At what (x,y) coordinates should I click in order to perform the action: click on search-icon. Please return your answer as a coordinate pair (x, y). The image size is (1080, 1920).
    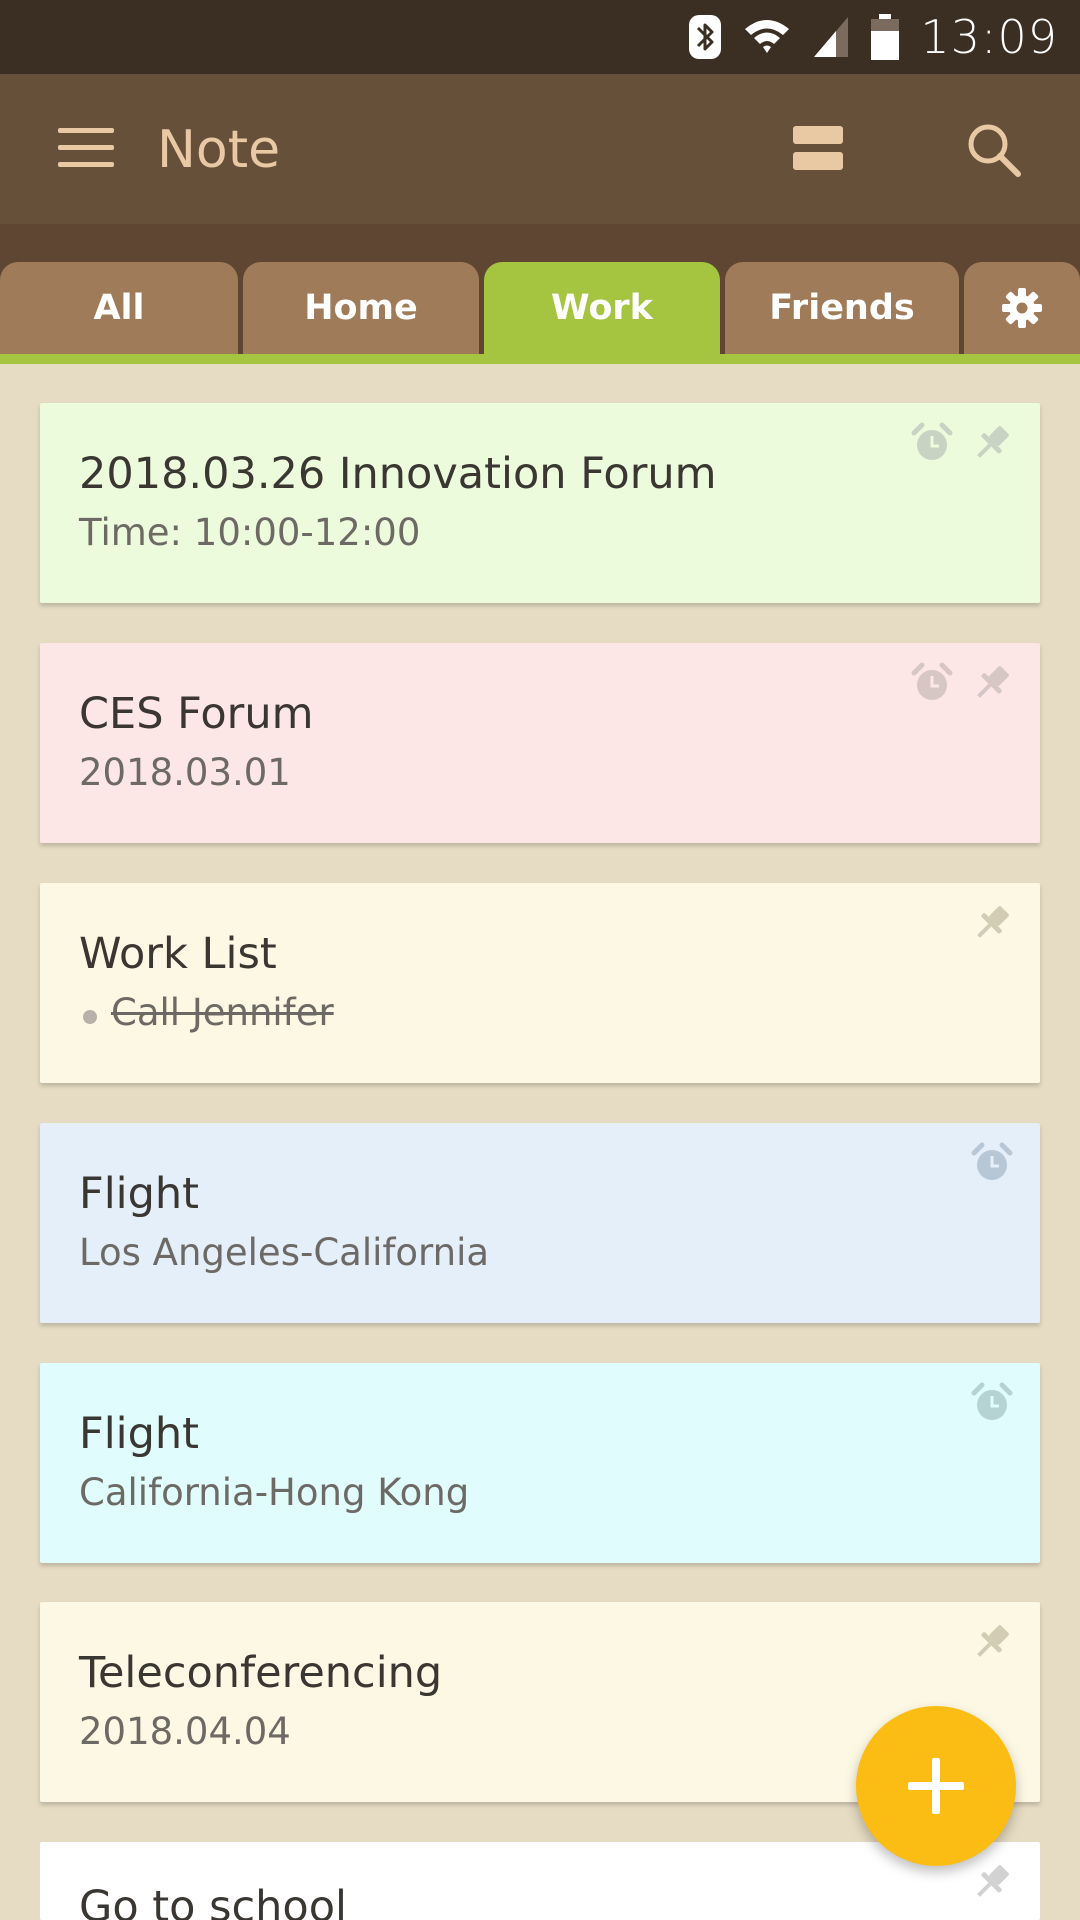
    Looking at the image, I should click on (994, 150).